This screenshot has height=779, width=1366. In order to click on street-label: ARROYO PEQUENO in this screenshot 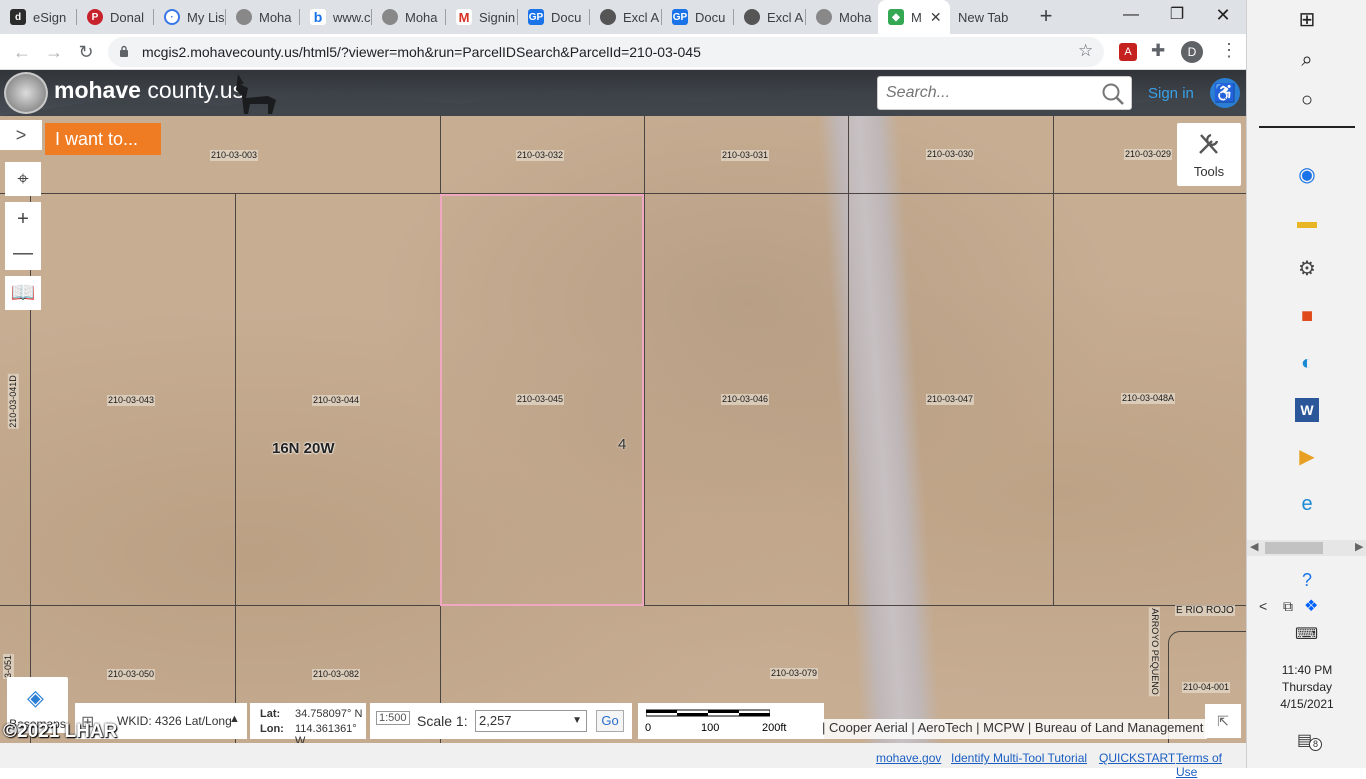, I will do `click(1154, 651)`.